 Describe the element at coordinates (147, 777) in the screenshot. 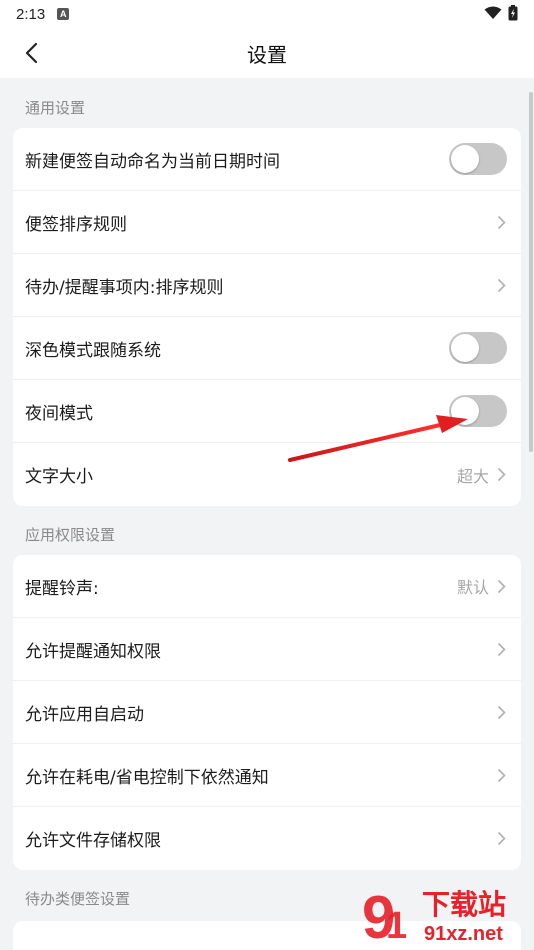

I see `row-label: 允许在耗电/省电控制下依然通知` at that location.